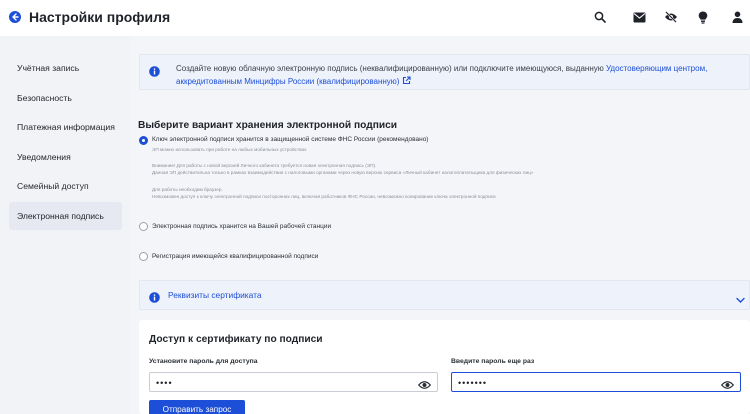 This screenshot has height=414, width=750. I want to click on storage-option-hint: Для работы необходим браузер., so click(187, 189).